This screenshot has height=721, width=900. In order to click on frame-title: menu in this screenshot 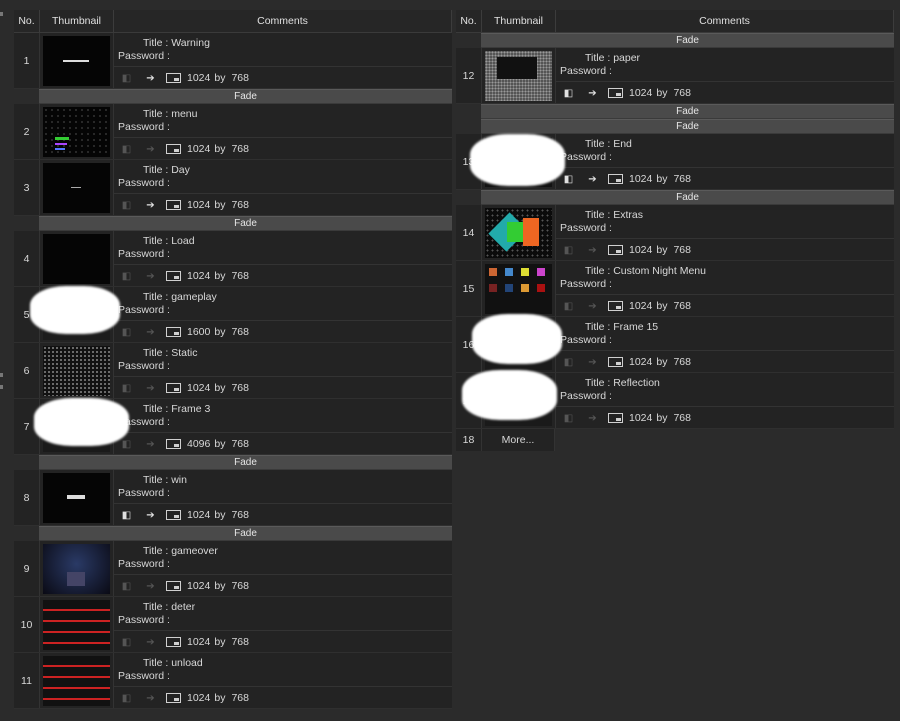, I will do `click(184, 114)`.